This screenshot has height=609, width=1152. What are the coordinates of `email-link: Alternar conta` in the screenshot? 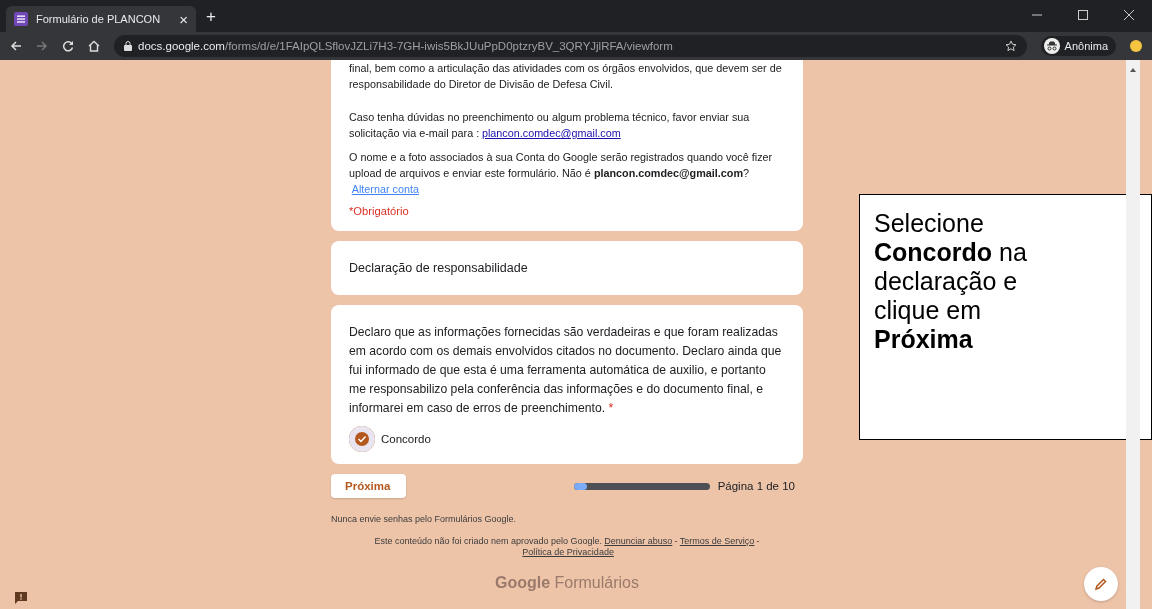 It's located at (385, 189).